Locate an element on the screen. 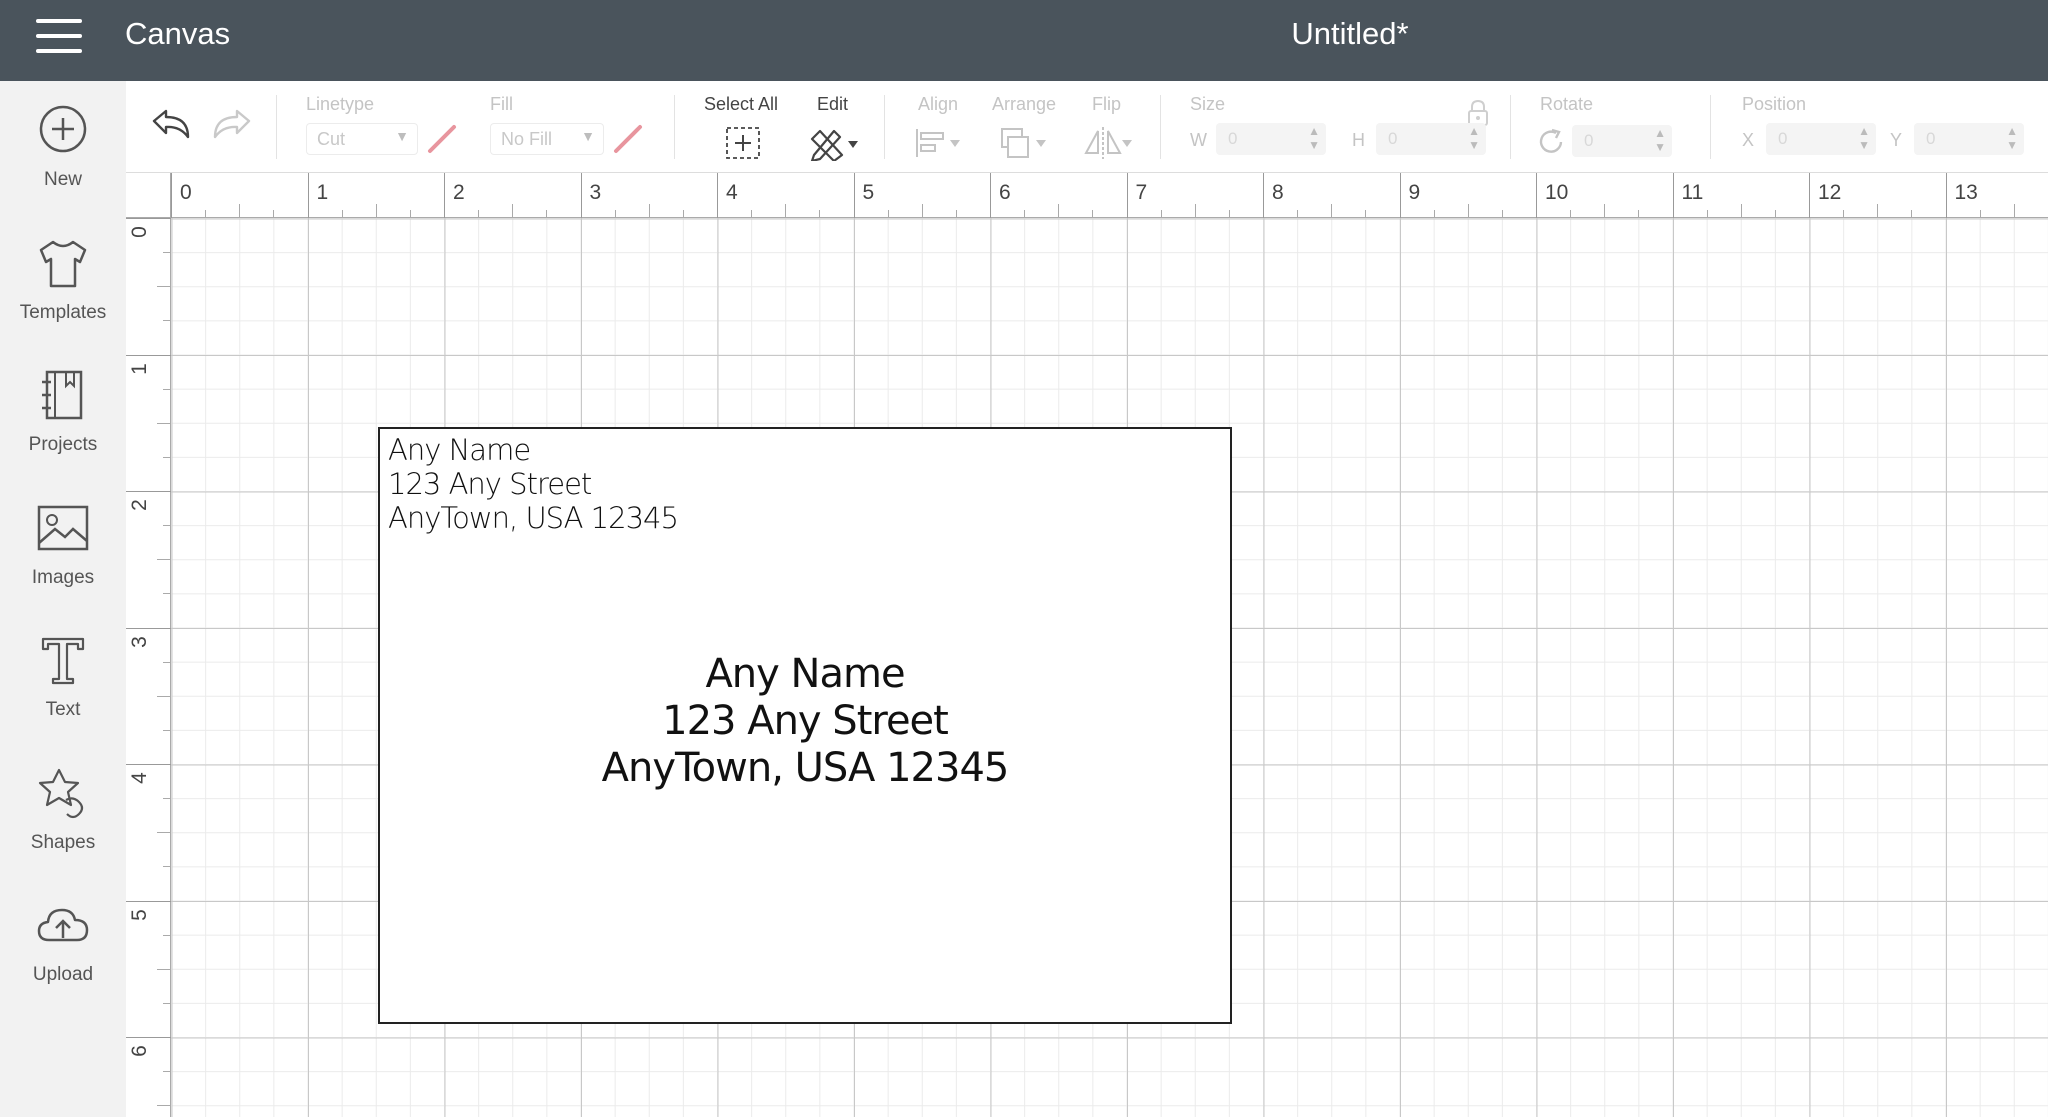 The height and width of the screenshot is (1117, 2048). sidebar-item-projects: Projects is located at coordinates (63, 406).